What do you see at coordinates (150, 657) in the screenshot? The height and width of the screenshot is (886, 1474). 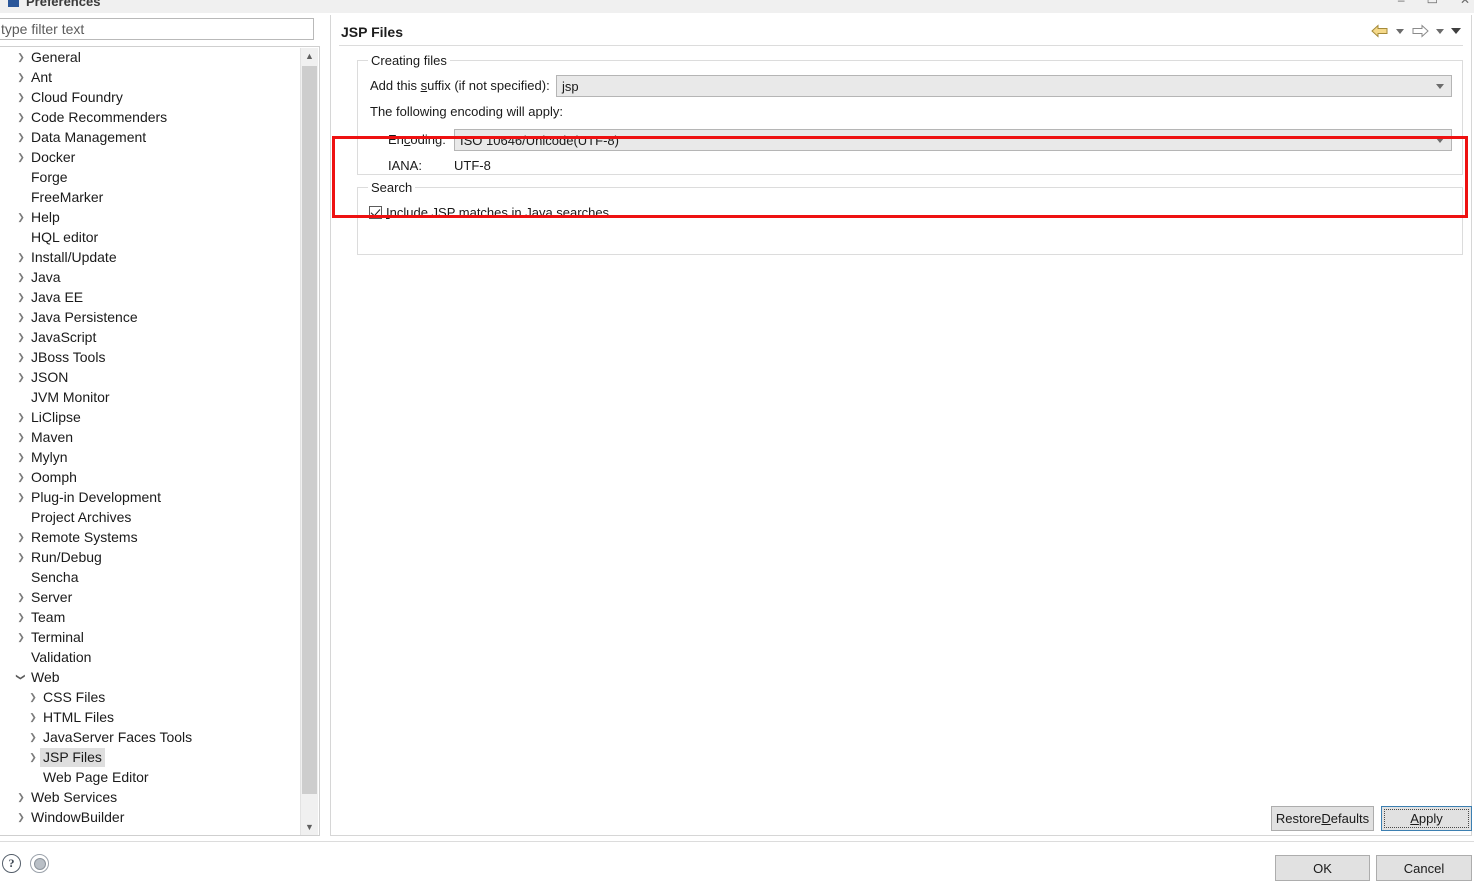 I see `tree-item-validation: Validation` at bounding box center [150, 657].